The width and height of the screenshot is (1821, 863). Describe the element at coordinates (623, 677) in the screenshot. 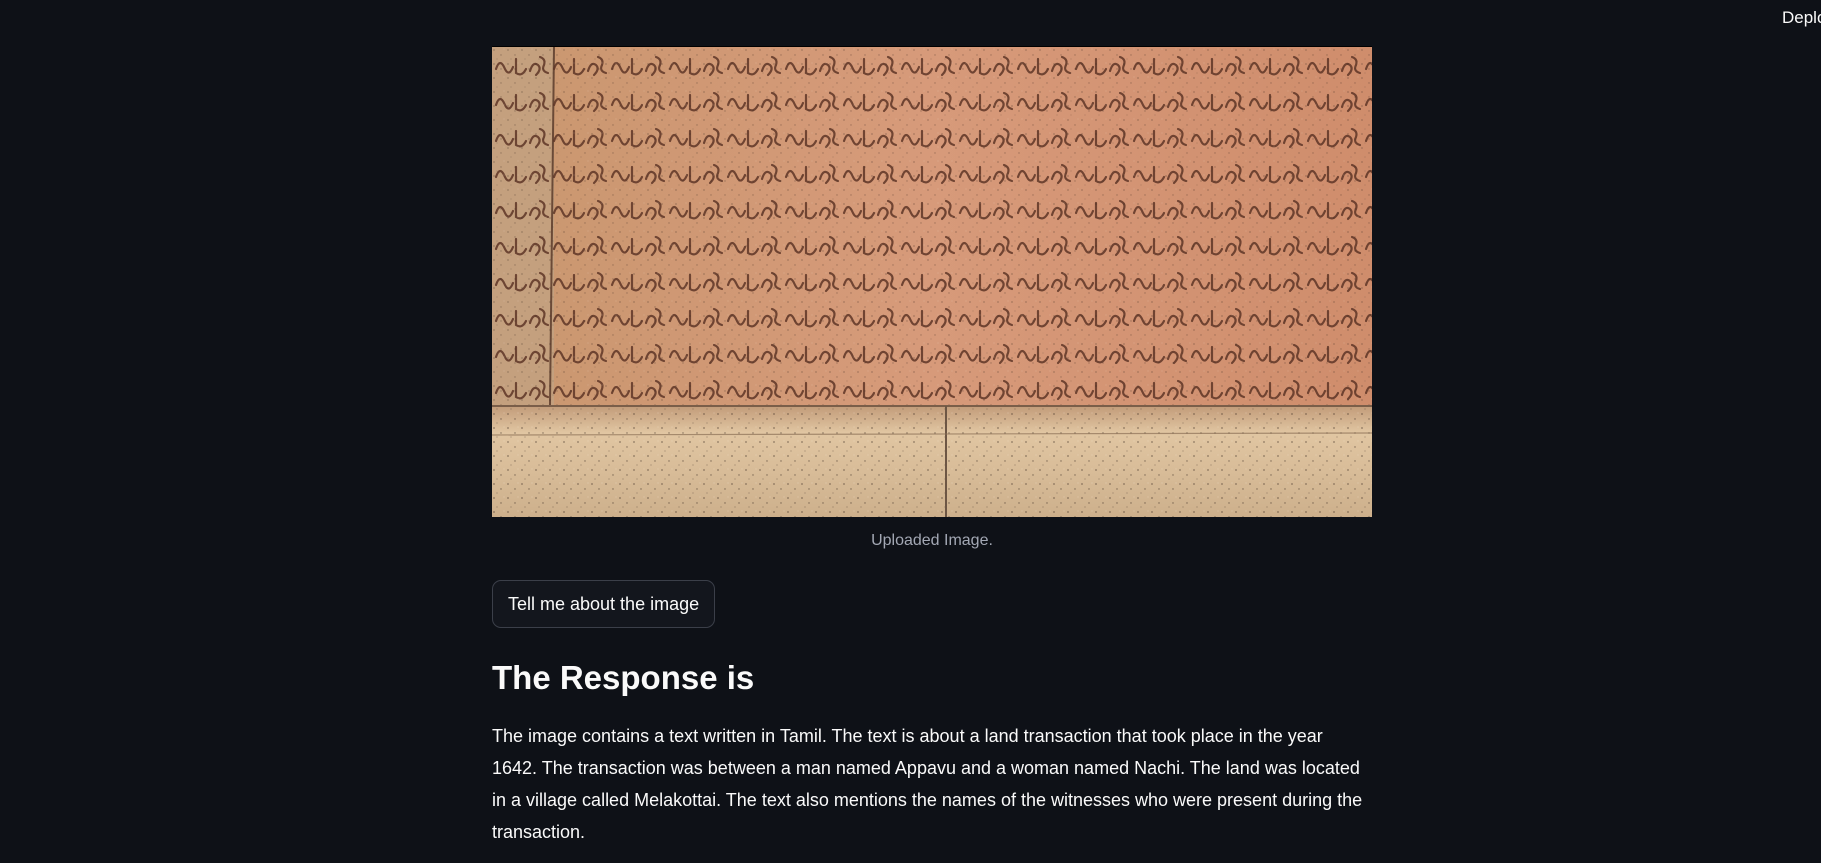

I see `response-heading: The Response is` at that location.